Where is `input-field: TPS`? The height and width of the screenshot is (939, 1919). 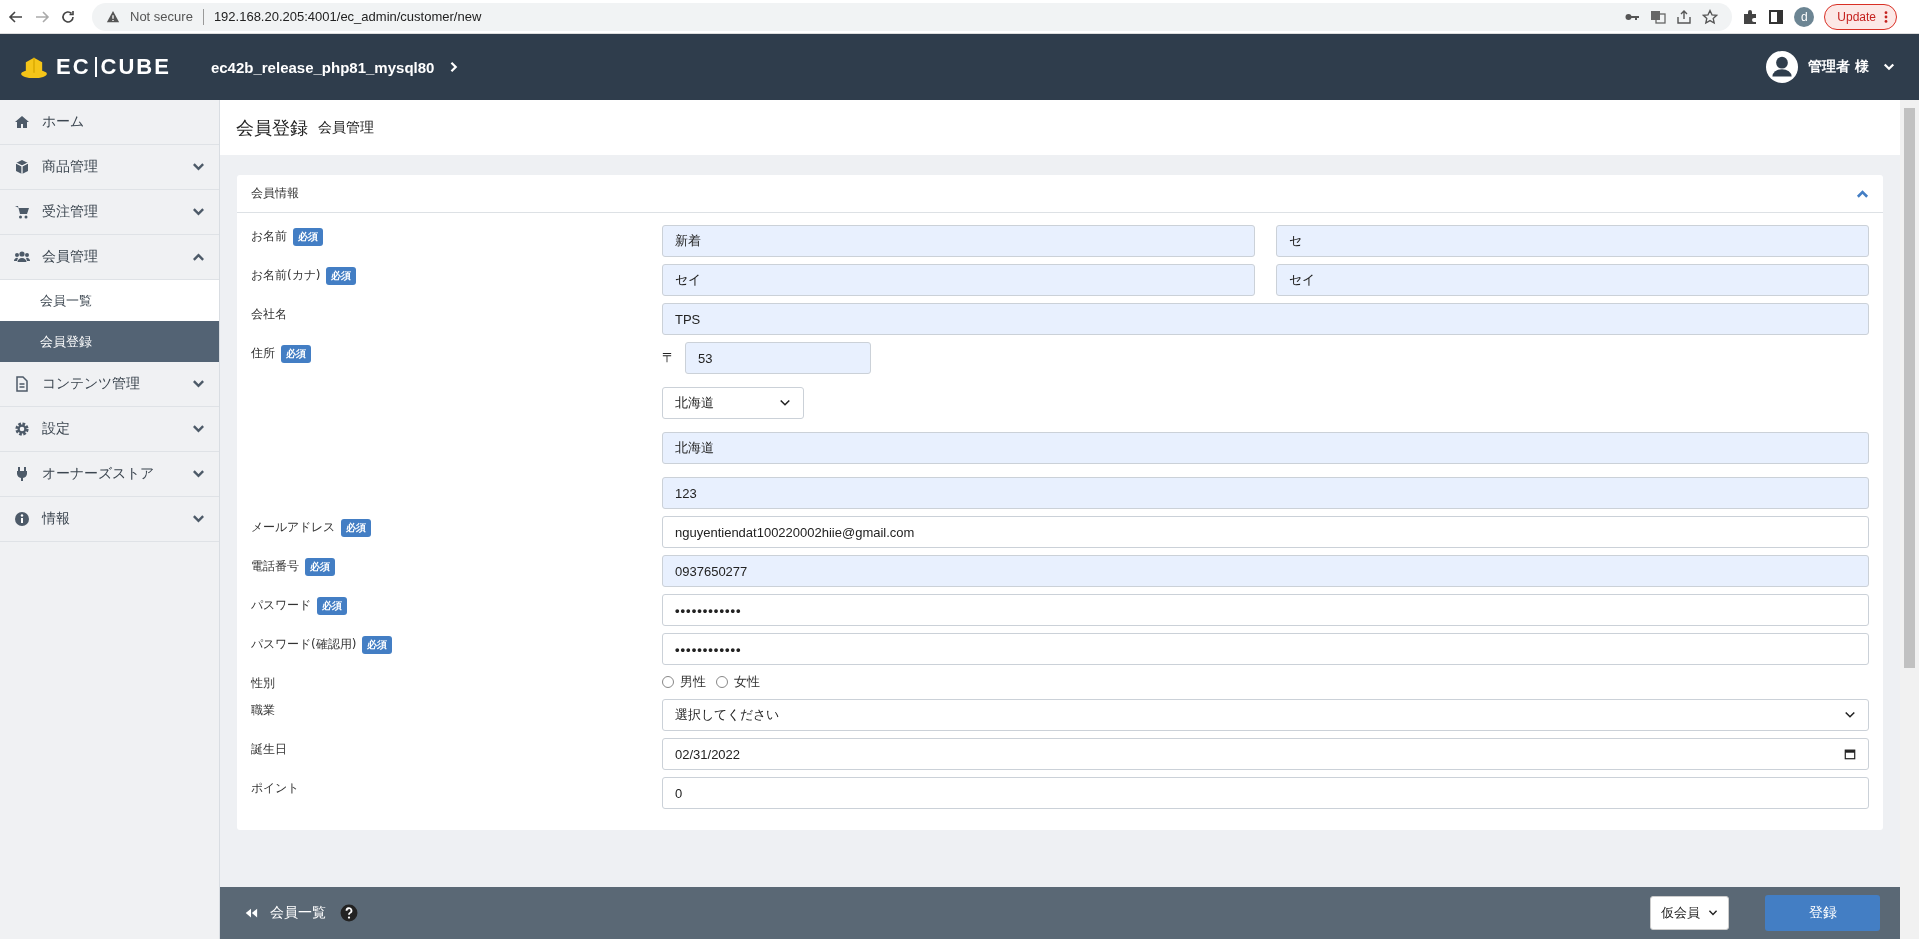 input-field: TPS is located at coordinates (1265, 319).